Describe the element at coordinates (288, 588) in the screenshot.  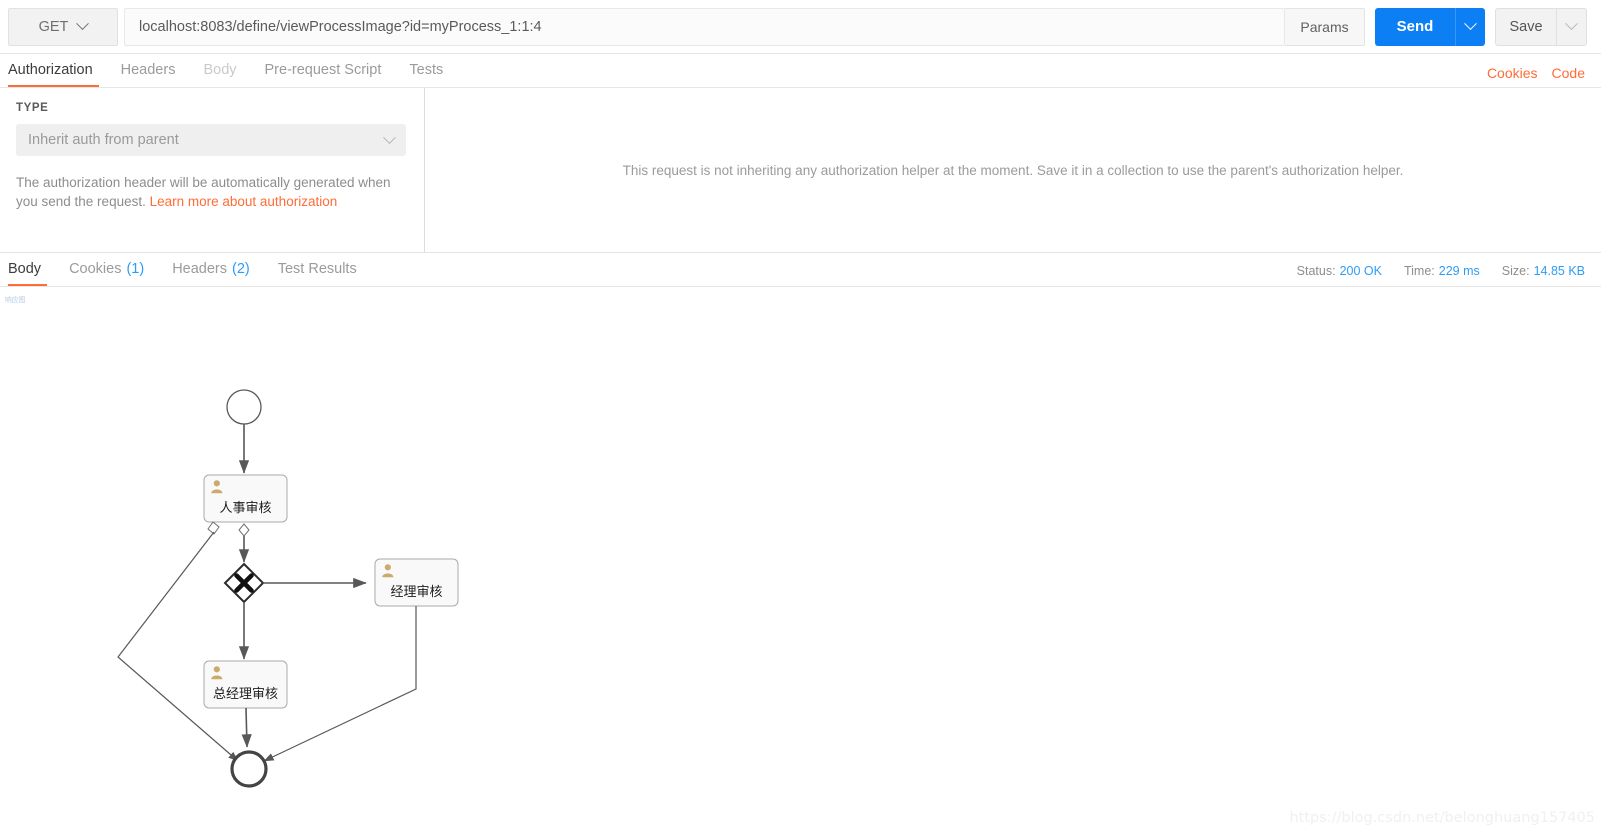
I see `bpmn-process-diagram: 人事审核 经理审核 总经理审核` at that location.